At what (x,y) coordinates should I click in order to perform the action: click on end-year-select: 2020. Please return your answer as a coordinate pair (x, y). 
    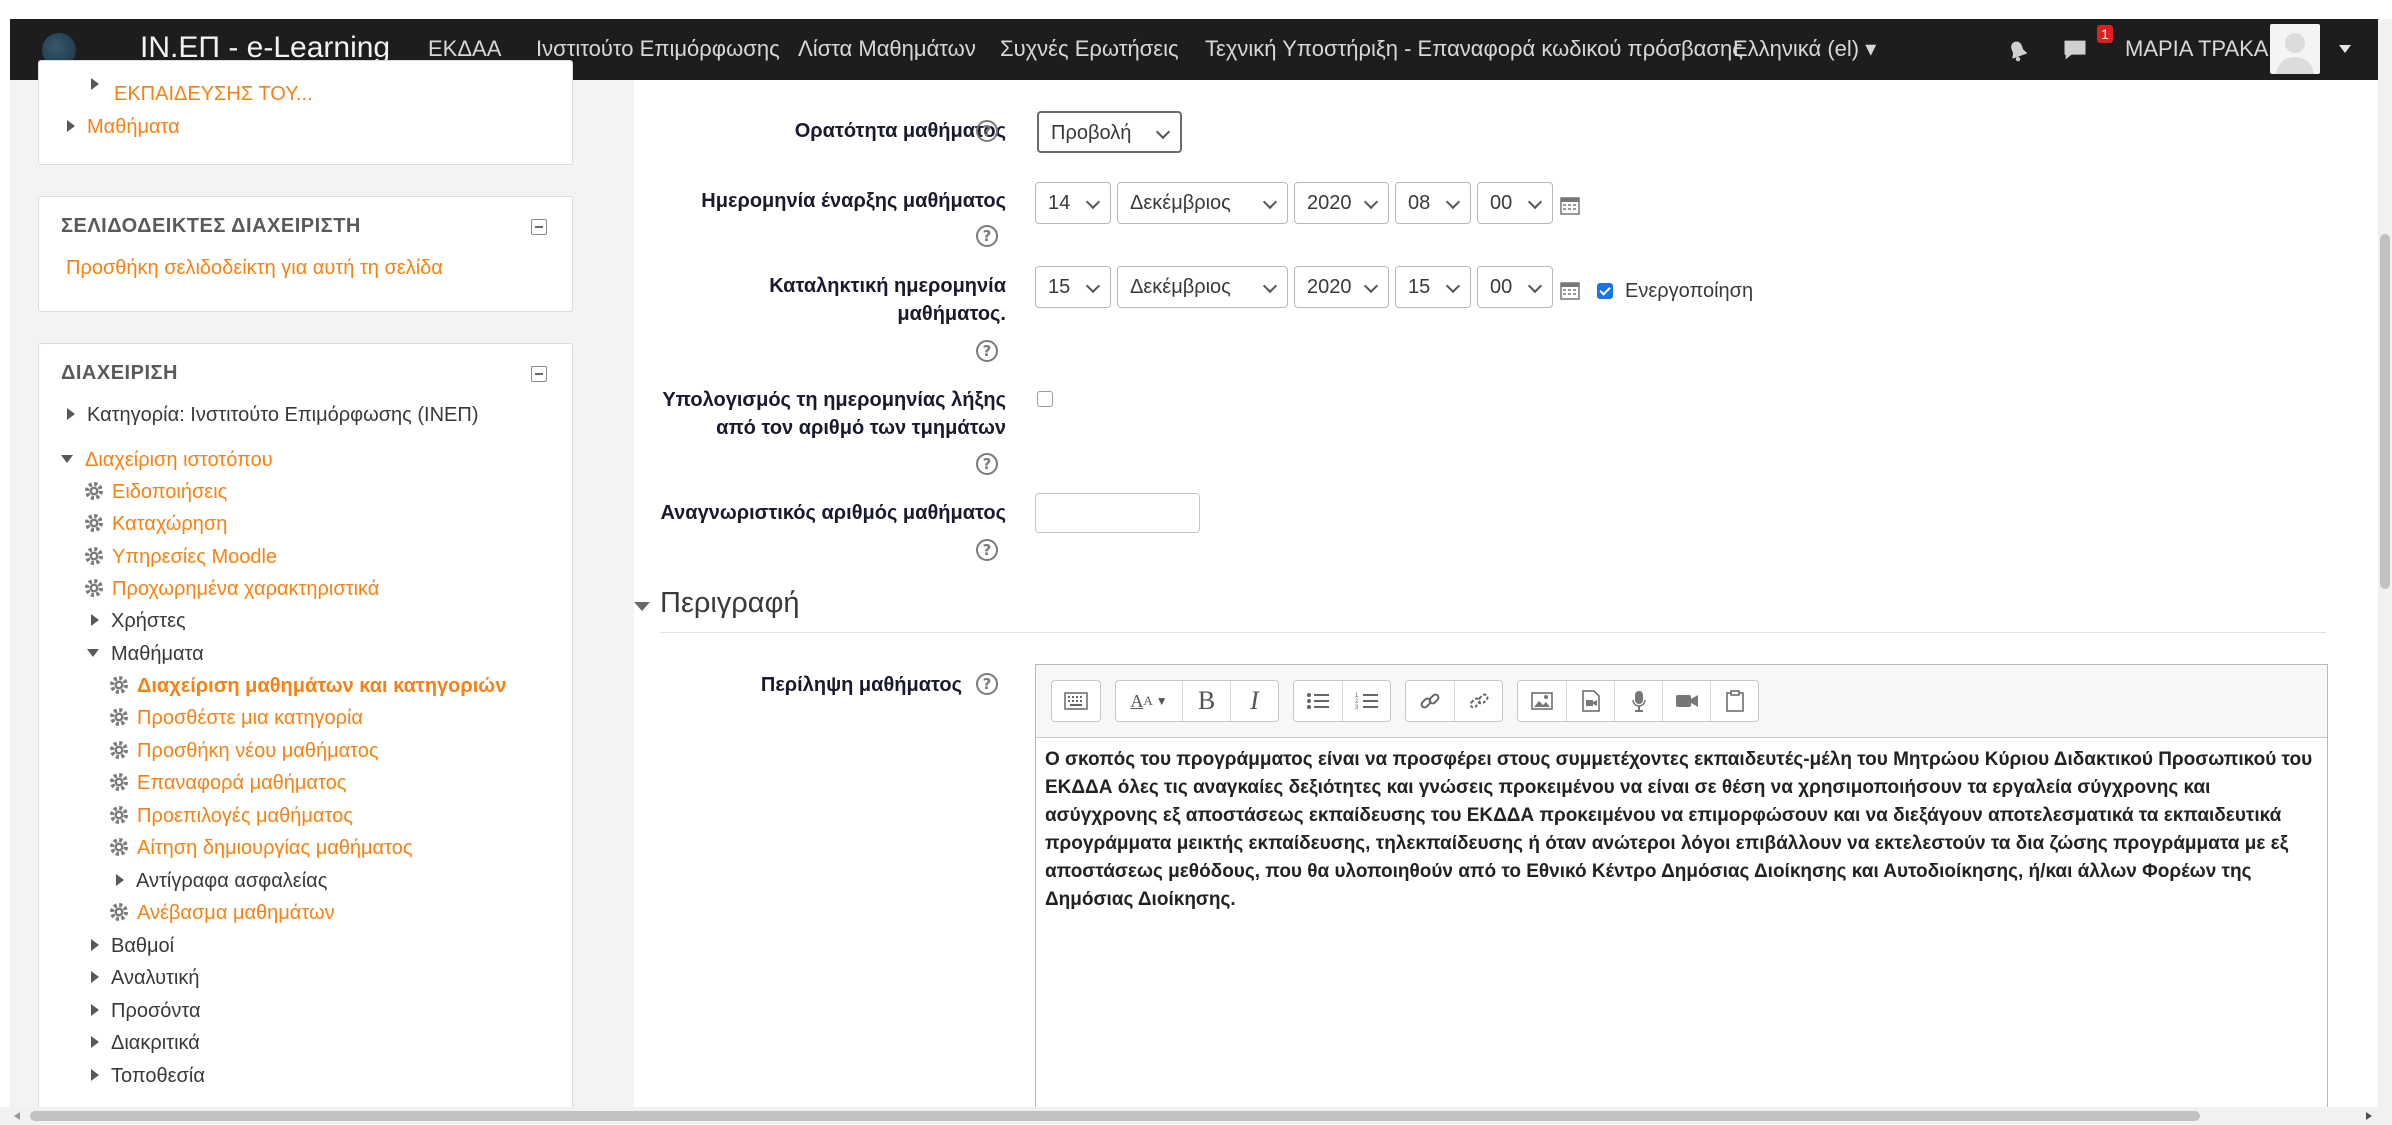
    Looking at the image, I should click on (1341, 287).